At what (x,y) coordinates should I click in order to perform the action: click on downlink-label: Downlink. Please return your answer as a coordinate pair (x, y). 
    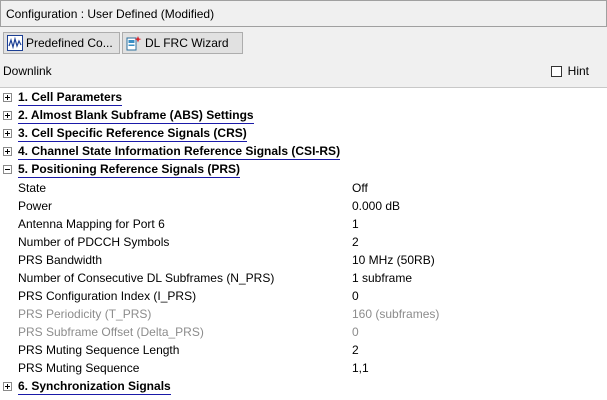
    Looking at the image, I should click on (27, 71).